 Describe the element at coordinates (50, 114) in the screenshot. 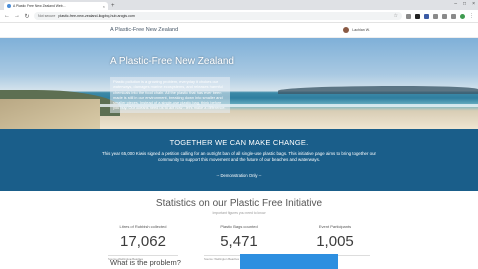

I see `hero-dunes` at that location.